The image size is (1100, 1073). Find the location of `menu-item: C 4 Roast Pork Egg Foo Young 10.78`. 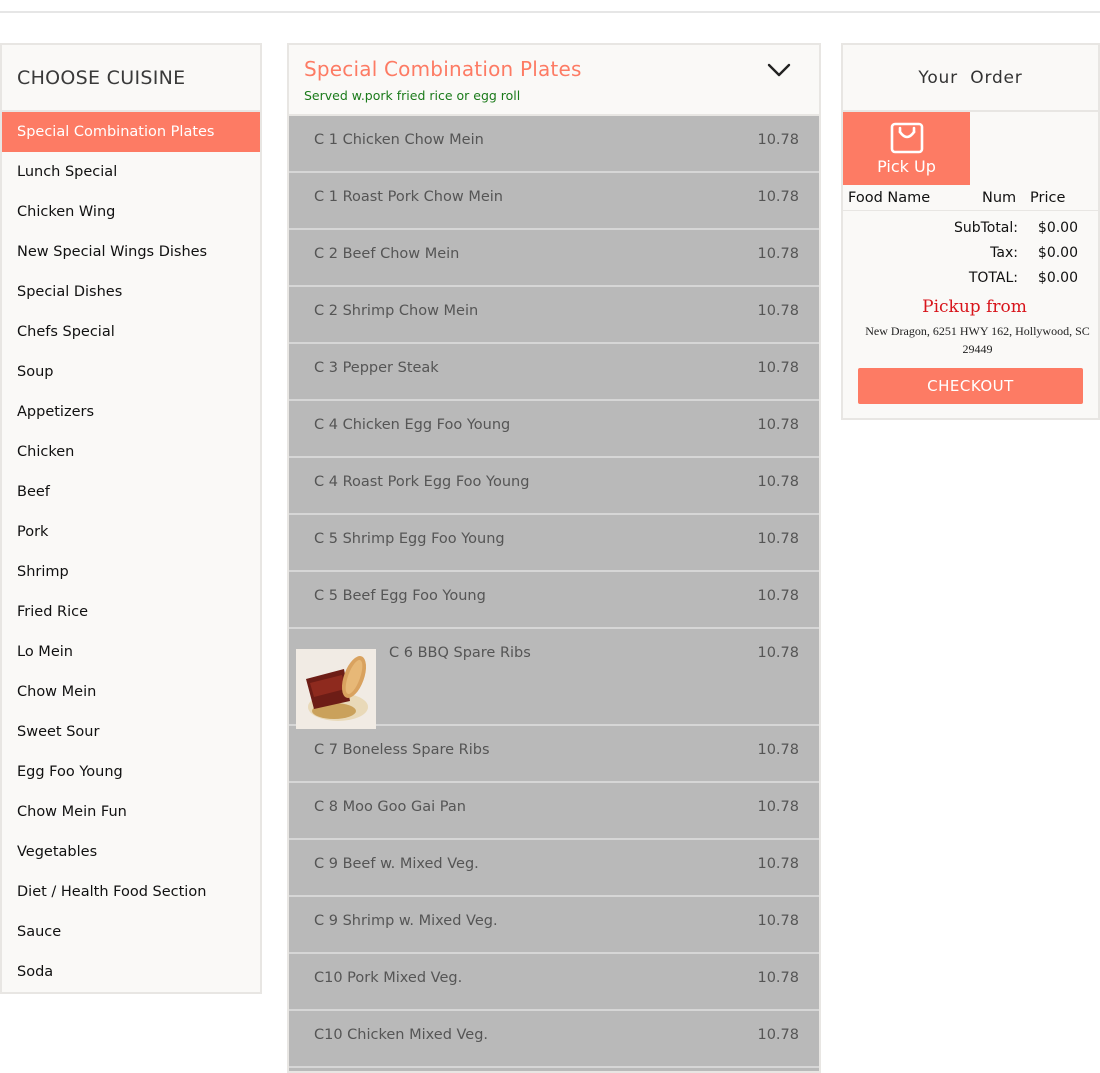

menu-item: C 4 Roast Pork Egg Foo Young 10.78 is located at coordinates (554, 486).